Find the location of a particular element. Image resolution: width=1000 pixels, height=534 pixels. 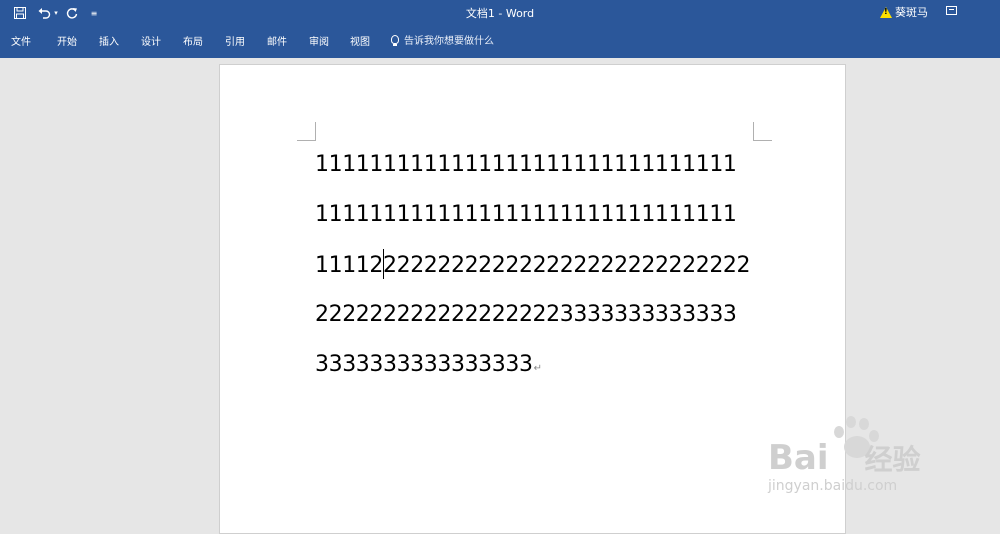

tell-me-text: 告诉我你想要做什么 is located at coordinates (449, 41).